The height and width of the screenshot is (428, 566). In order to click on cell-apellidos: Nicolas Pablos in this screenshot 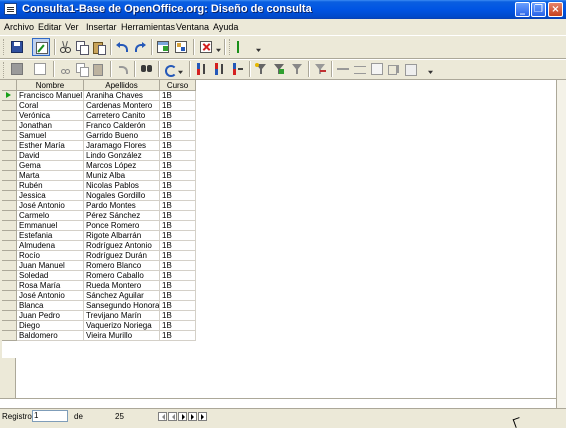, I will do `click(121, 185)`.